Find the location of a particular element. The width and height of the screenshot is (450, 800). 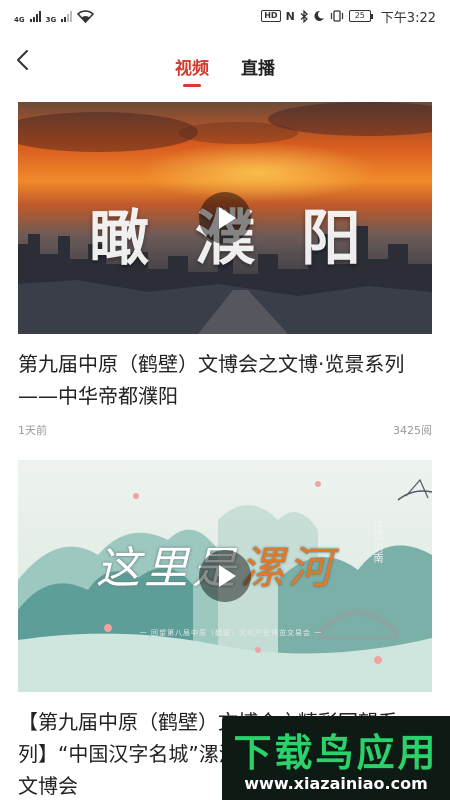

tab-video-label: 视频 is located at coordinates (192, 69).